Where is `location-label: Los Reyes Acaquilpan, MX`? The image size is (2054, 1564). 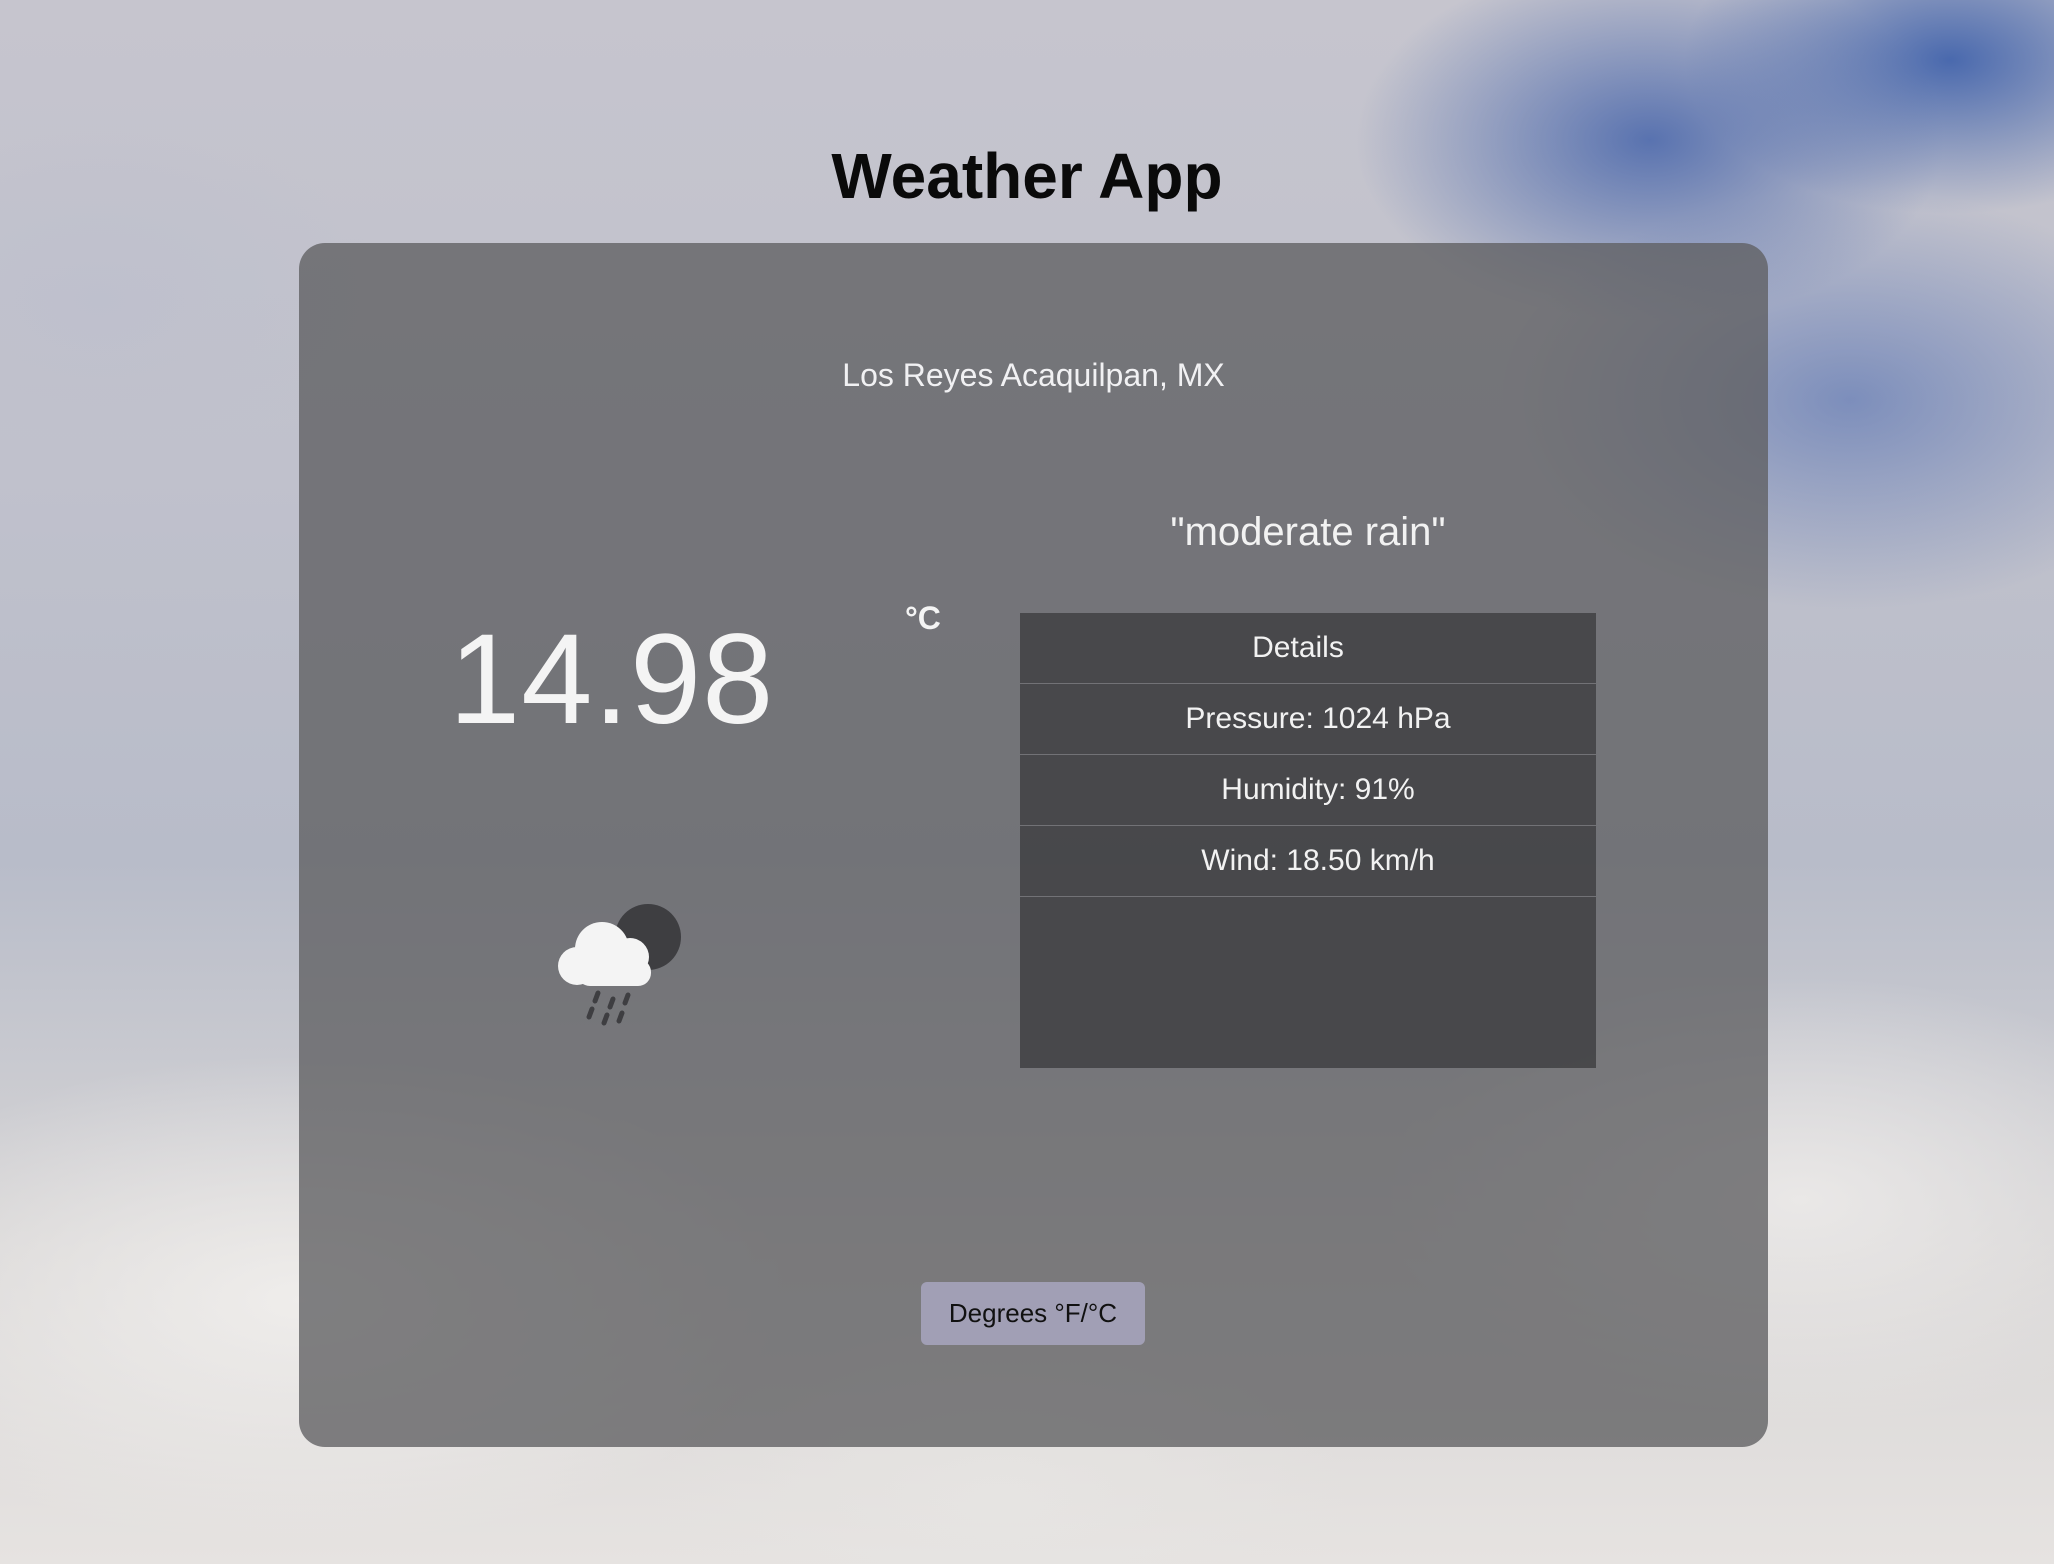 location-label: Los Reyes Acaquilpan, MX is located at coordinates (1033, 375).